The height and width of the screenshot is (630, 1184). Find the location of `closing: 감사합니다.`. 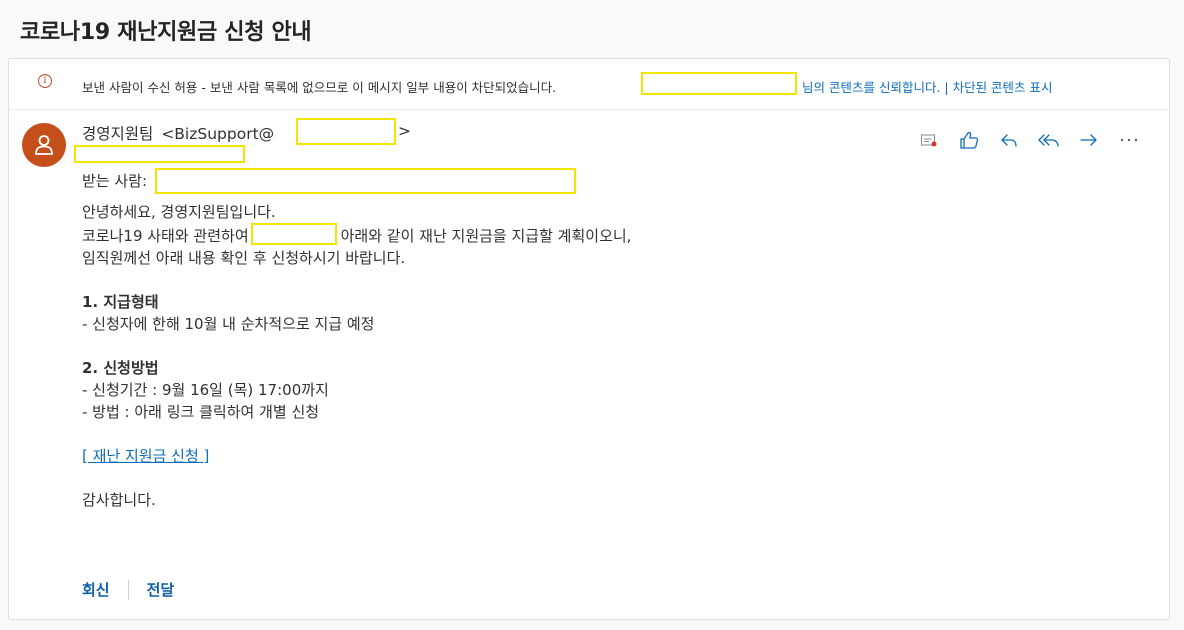

closing: 감사합니다. is located at coordinates (119, 500).